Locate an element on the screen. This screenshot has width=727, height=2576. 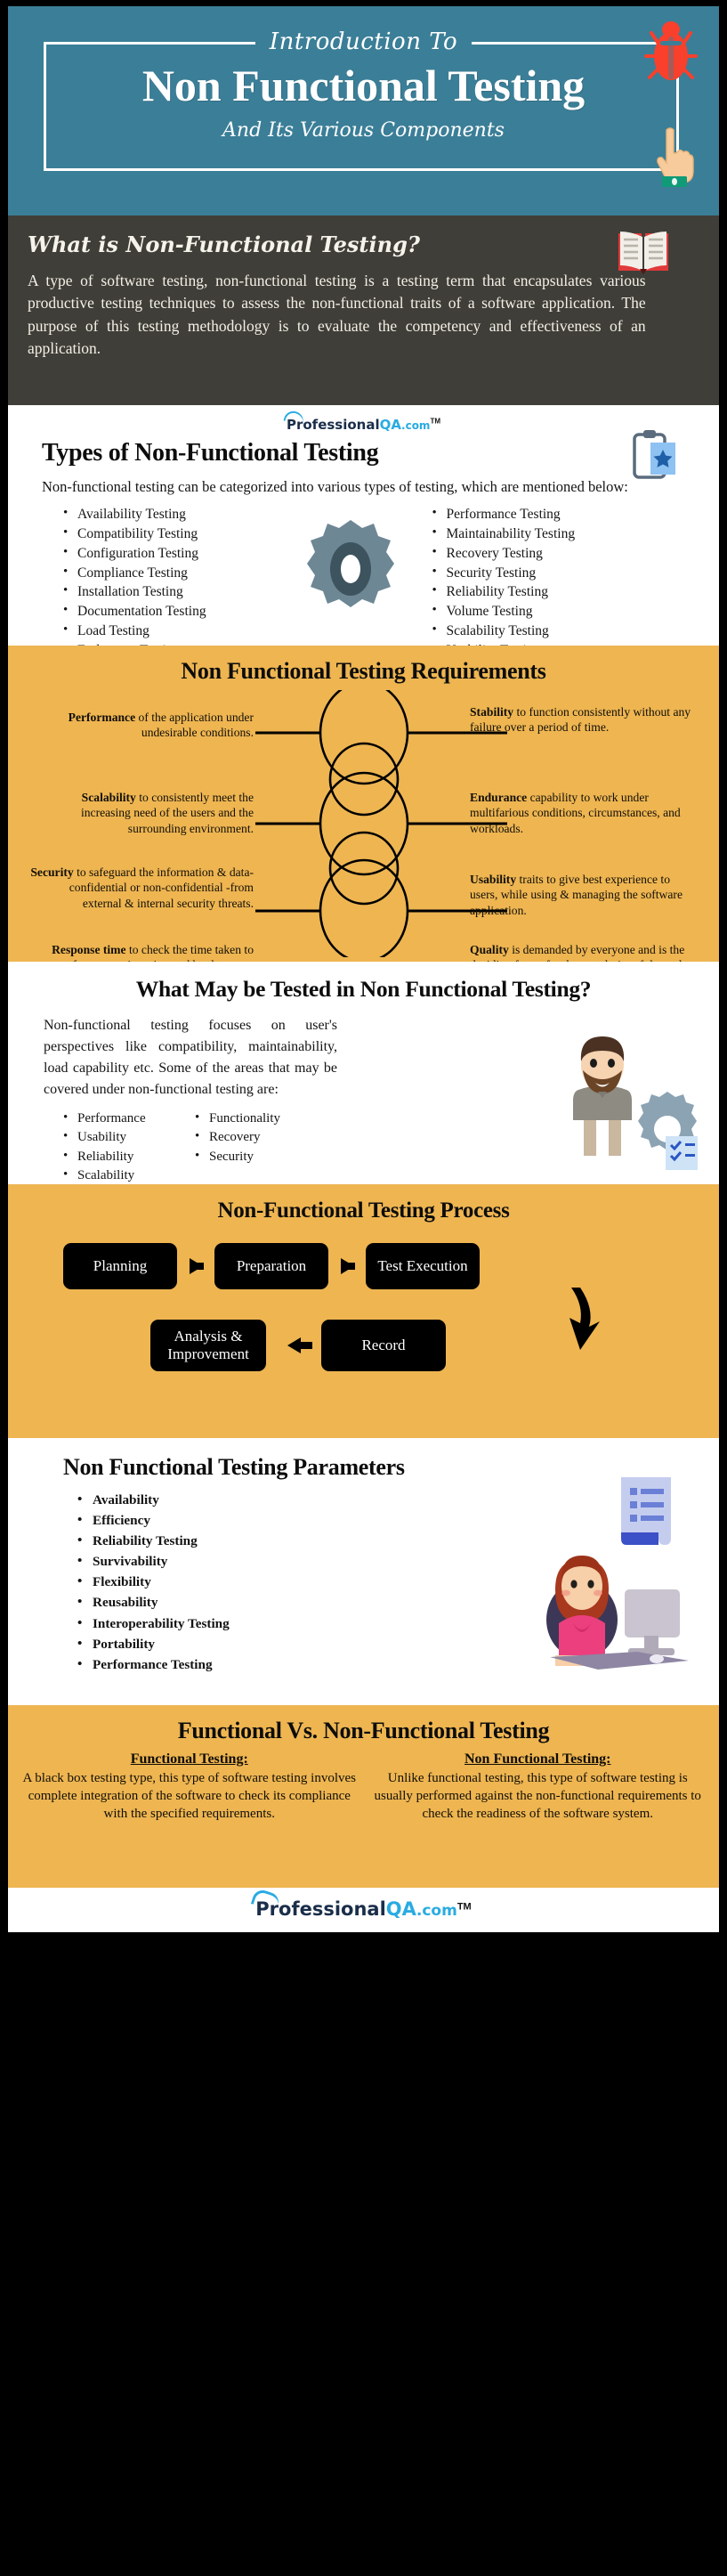
process-step-analysis-improvement: Analysis & Improvement is located at coordinates (208, 1345).